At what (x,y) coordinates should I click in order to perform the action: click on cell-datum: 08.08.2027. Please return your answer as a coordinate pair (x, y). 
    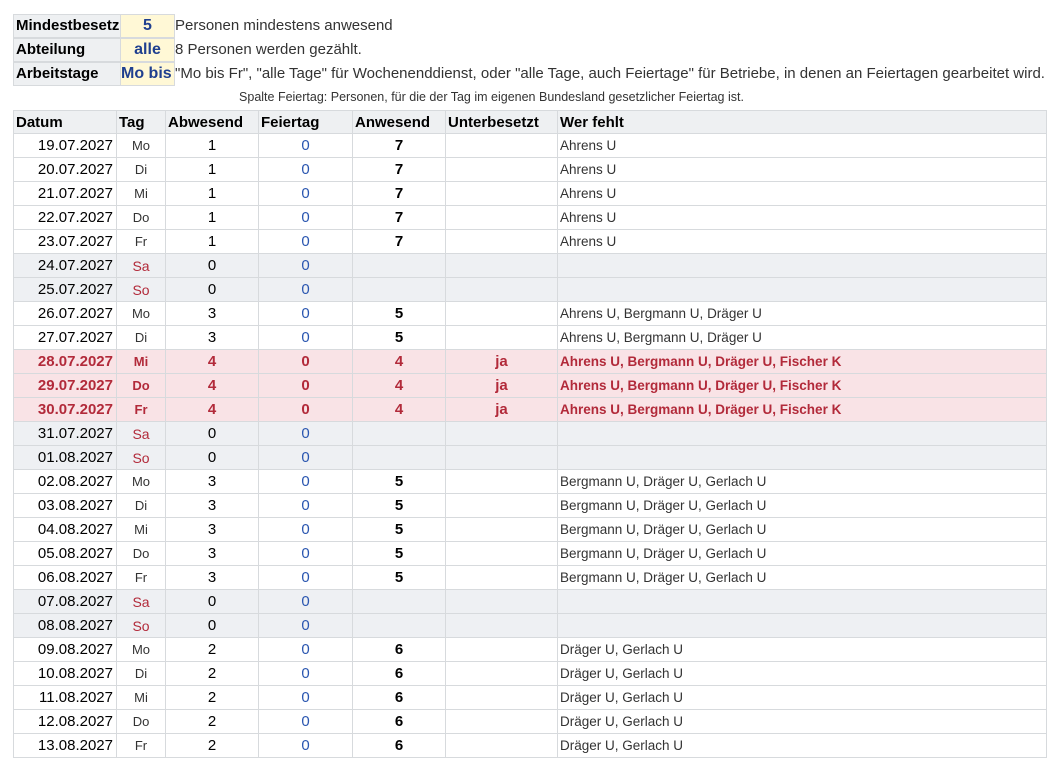
    Looking at the image, I should click on (65, 625).